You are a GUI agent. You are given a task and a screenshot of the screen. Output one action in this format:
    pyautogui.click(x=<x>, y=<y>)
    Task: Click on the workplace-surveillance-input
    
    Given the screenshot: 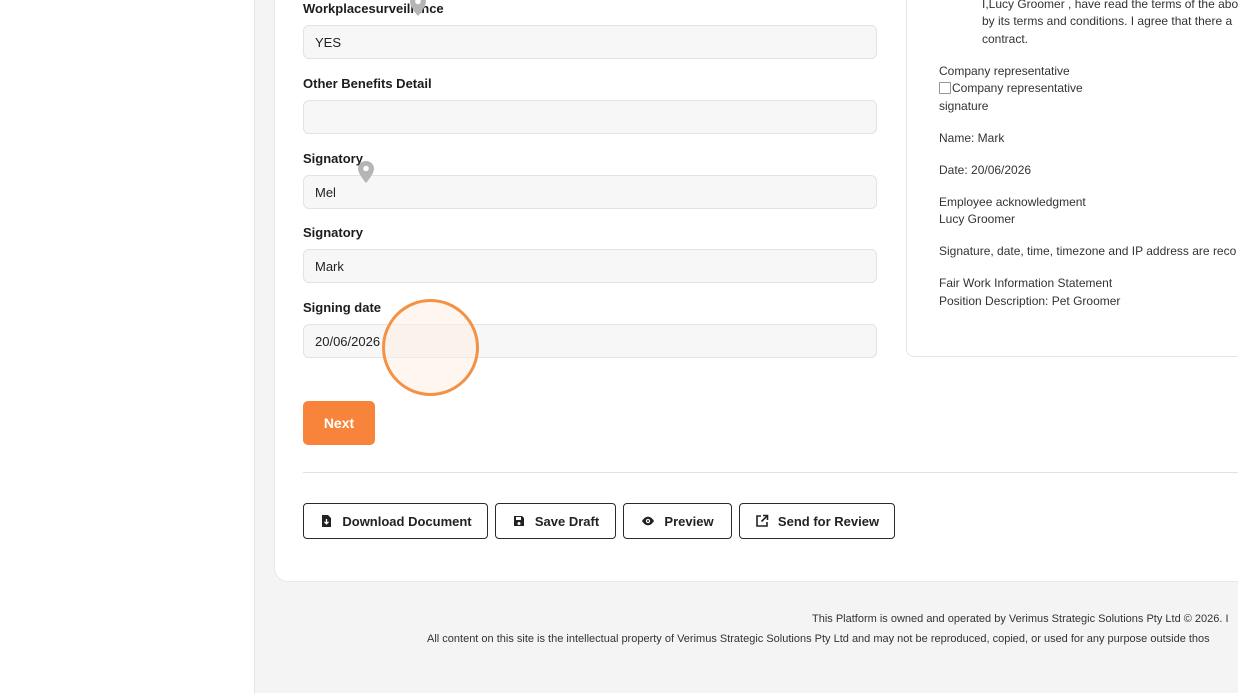 What is the action you would take?
    pyautogui.click(x=590, y=42)
    